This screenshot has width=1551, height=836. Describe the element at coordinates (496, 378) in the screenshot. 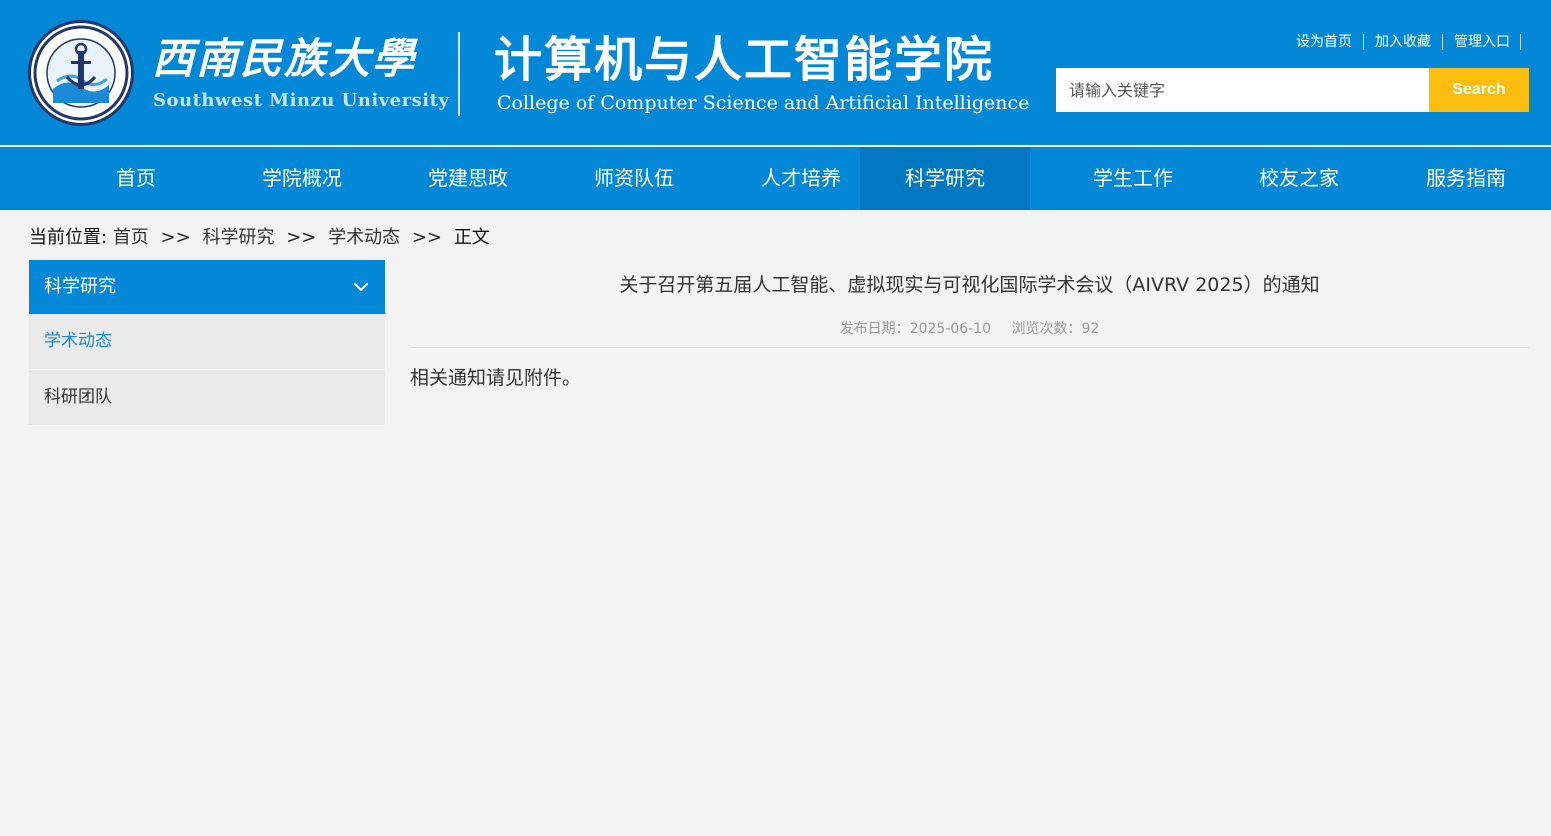

I see `article-body: 相关通知请见附件。` at that location.